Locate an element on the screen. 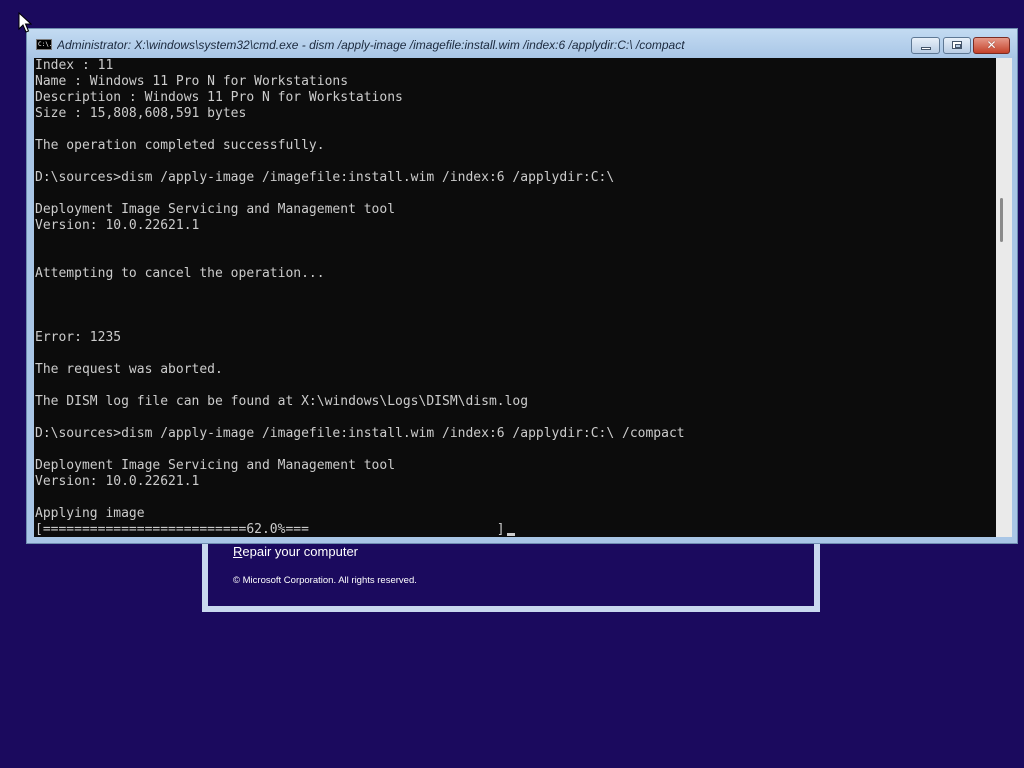 Image resolution: width=1024 pixels, height=768 pixels. progress-line: [==========================62.0%=== ] is located at coordinates (515, 529).